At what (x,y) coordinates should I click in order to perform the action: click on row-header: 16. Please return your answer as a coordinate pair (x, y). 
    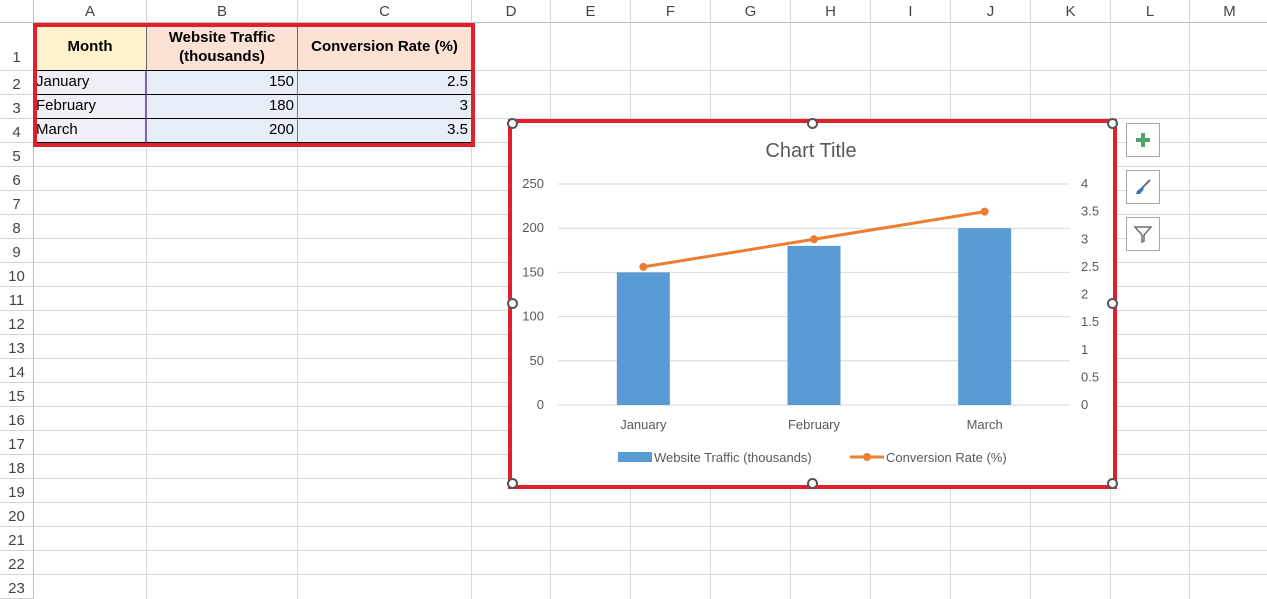
    Looking at the image, I should click on (17, 419).